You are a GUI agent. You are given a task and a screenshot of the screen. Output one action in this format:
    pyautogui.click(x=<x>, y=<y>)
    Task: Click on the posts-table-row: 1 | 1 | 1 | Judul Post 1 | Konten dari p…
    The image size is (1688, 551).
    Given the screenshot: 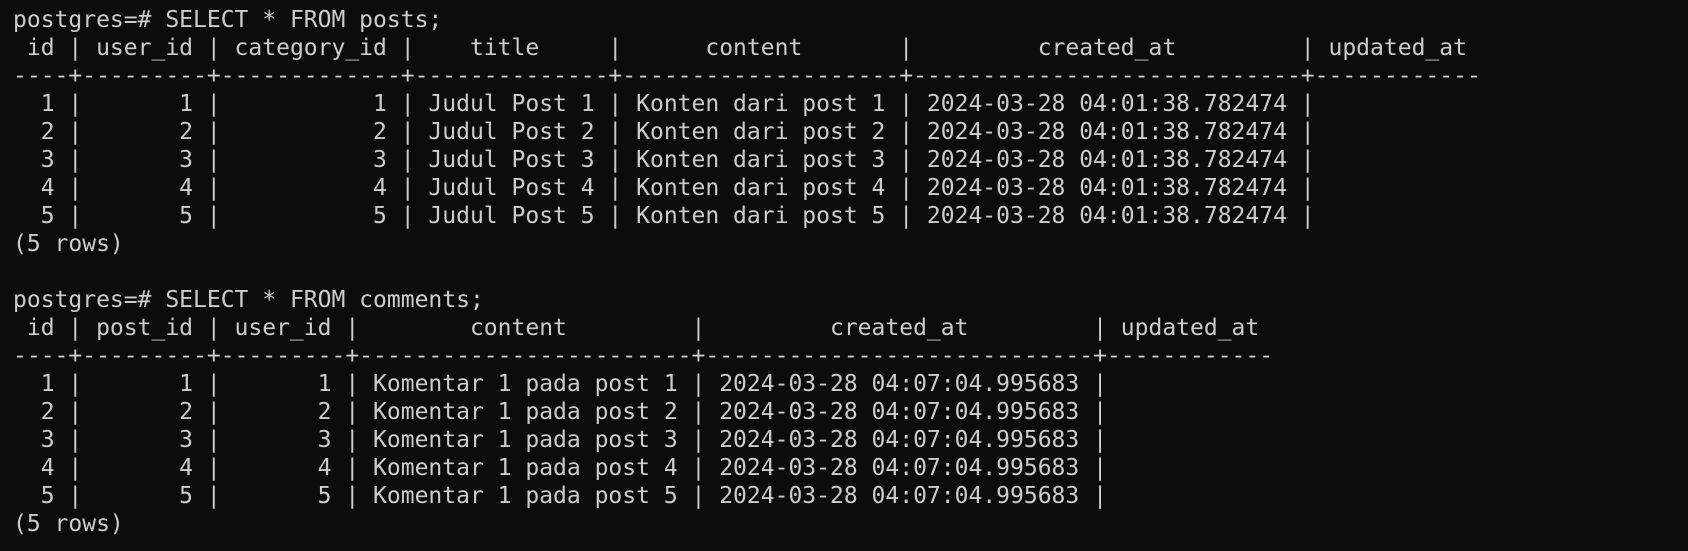 What is the action you would take?
    pyautogui.click(x=664, y=104)
    